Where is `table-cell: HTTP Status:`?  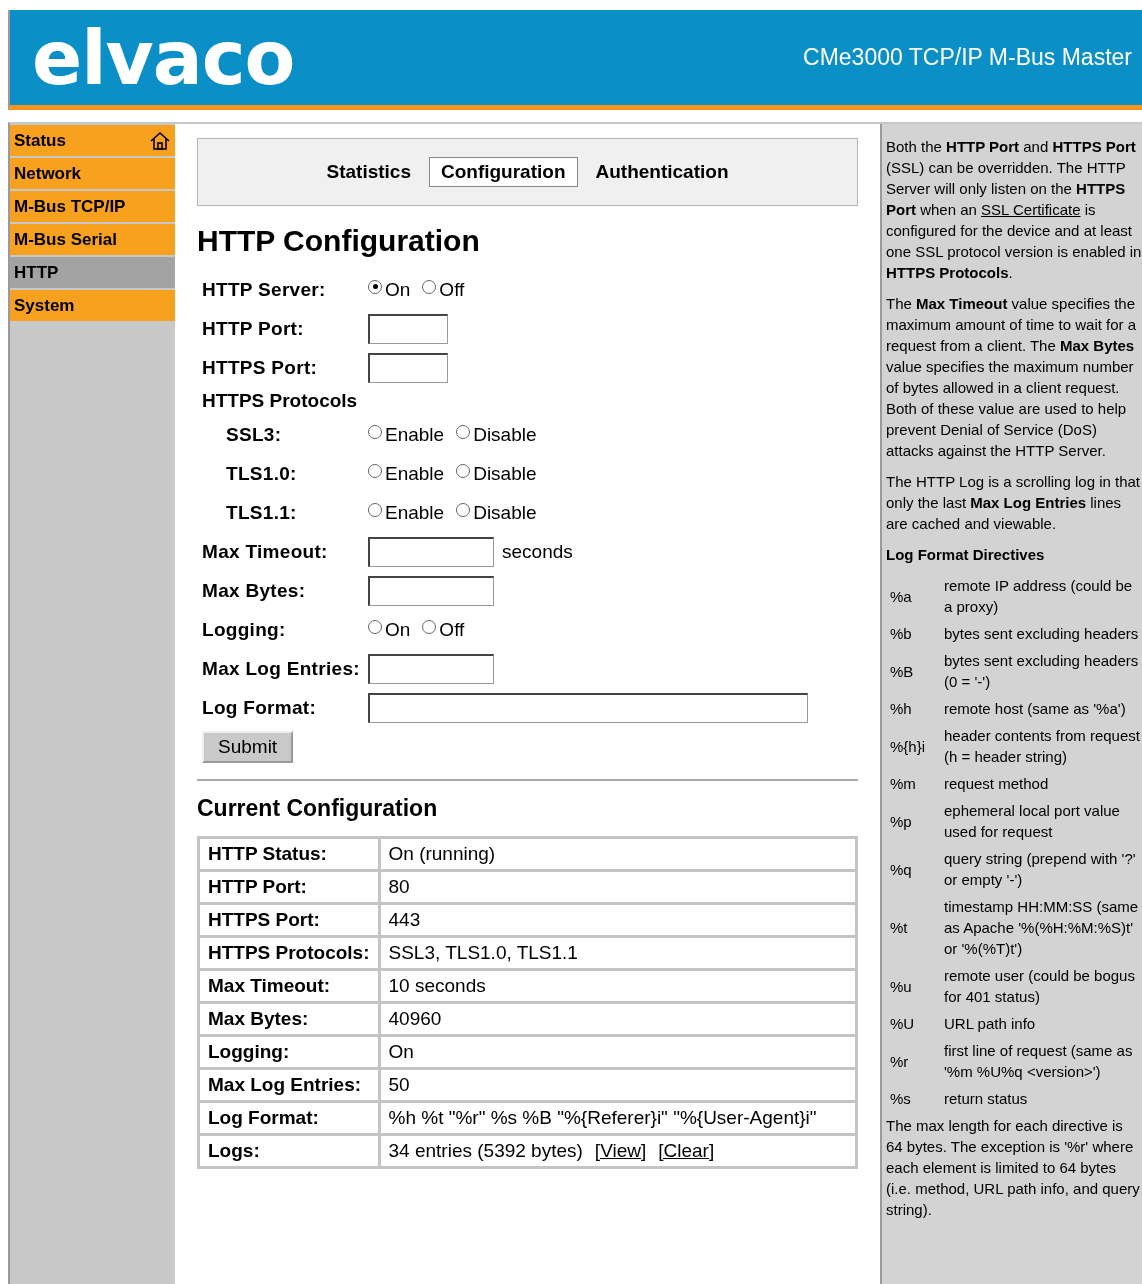
table-cell: HTTP Status: is located at coordinates (288, 854).